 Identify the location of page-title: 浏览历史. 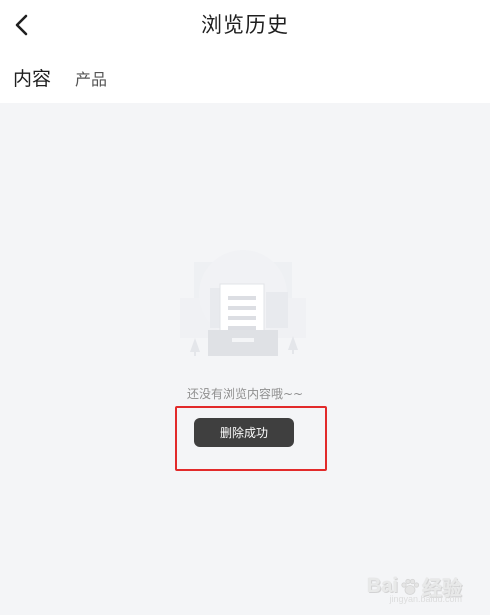
(245, 25).